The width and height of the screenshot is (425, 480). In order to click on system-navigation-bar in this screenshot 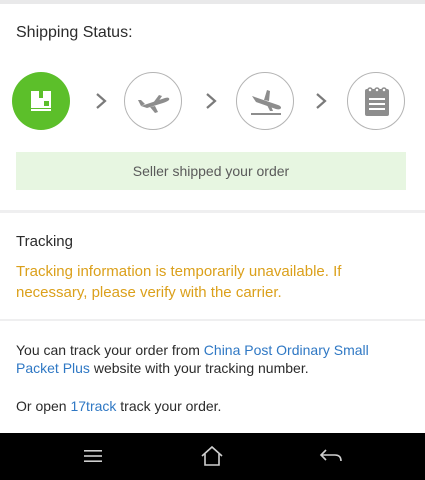, I will do `click(212, 456)`.